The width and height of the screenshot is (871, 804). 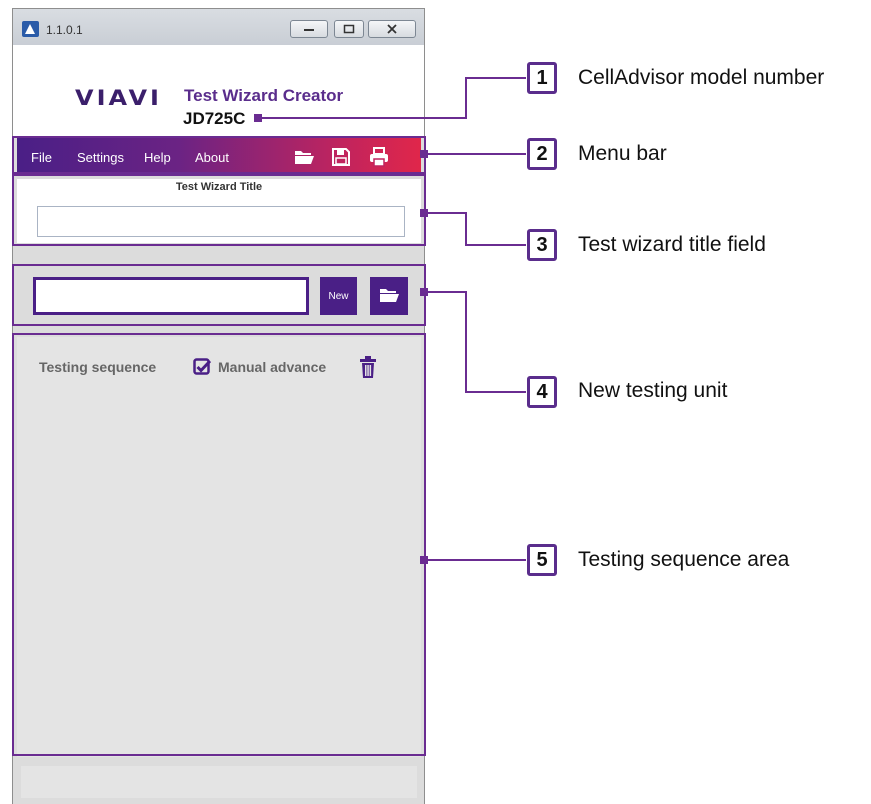 What do you see at coordinates (542, 560) in the screenshot?
I see `callout-number: 5` at bounding box center [542, 560].